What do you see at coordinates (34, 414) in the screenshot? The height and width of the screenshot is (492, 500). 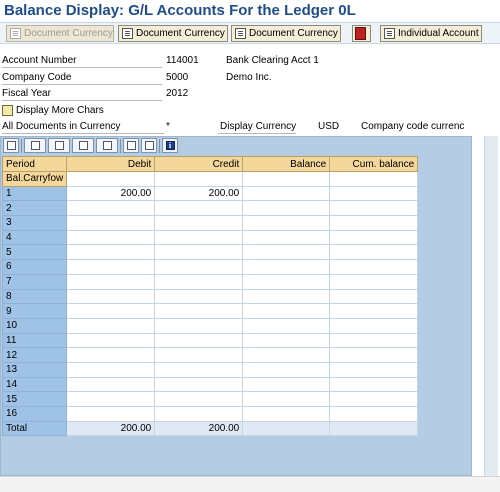 I see `cell-period: 16` at bounding box center [34, 414].